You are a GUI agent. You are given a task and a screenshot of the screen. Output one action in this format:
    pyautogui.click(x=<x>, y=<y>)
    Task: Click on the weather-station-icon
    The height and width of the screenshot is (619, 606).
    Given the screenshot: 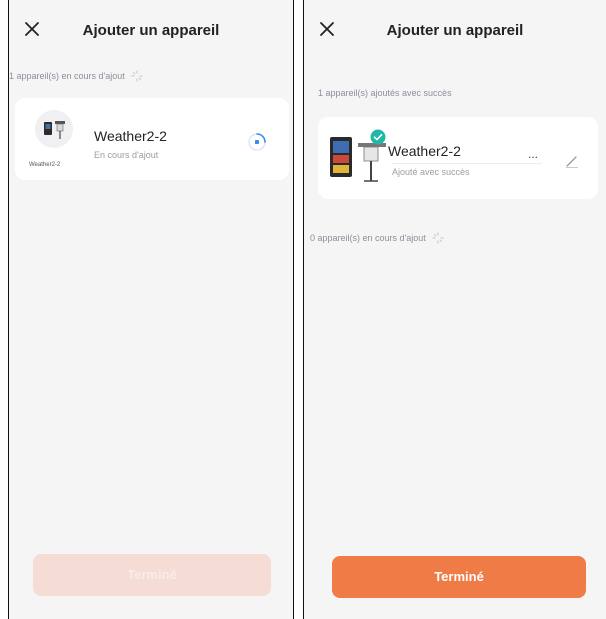 What is the action you would take?
    pyautogui.click(x=54, y=130)
    